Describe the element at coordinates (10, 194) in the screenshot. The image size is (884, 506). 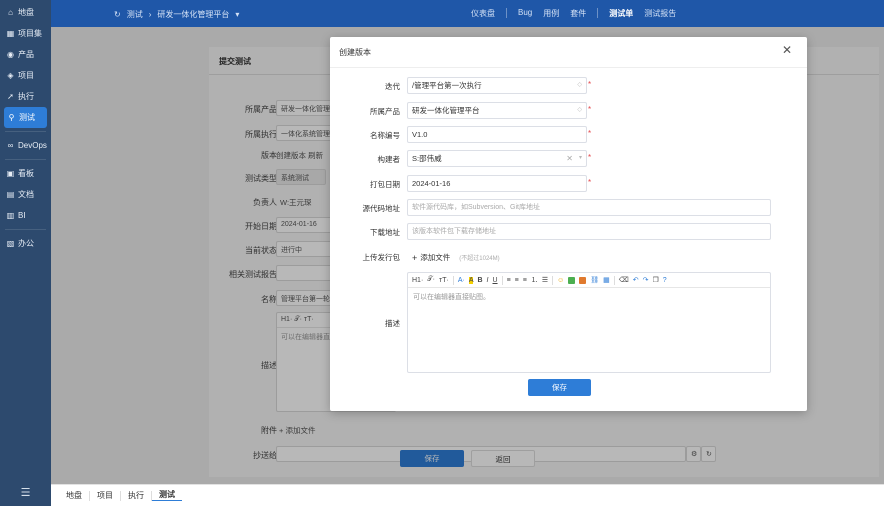
I see `doc-icon: ▤` at that location.